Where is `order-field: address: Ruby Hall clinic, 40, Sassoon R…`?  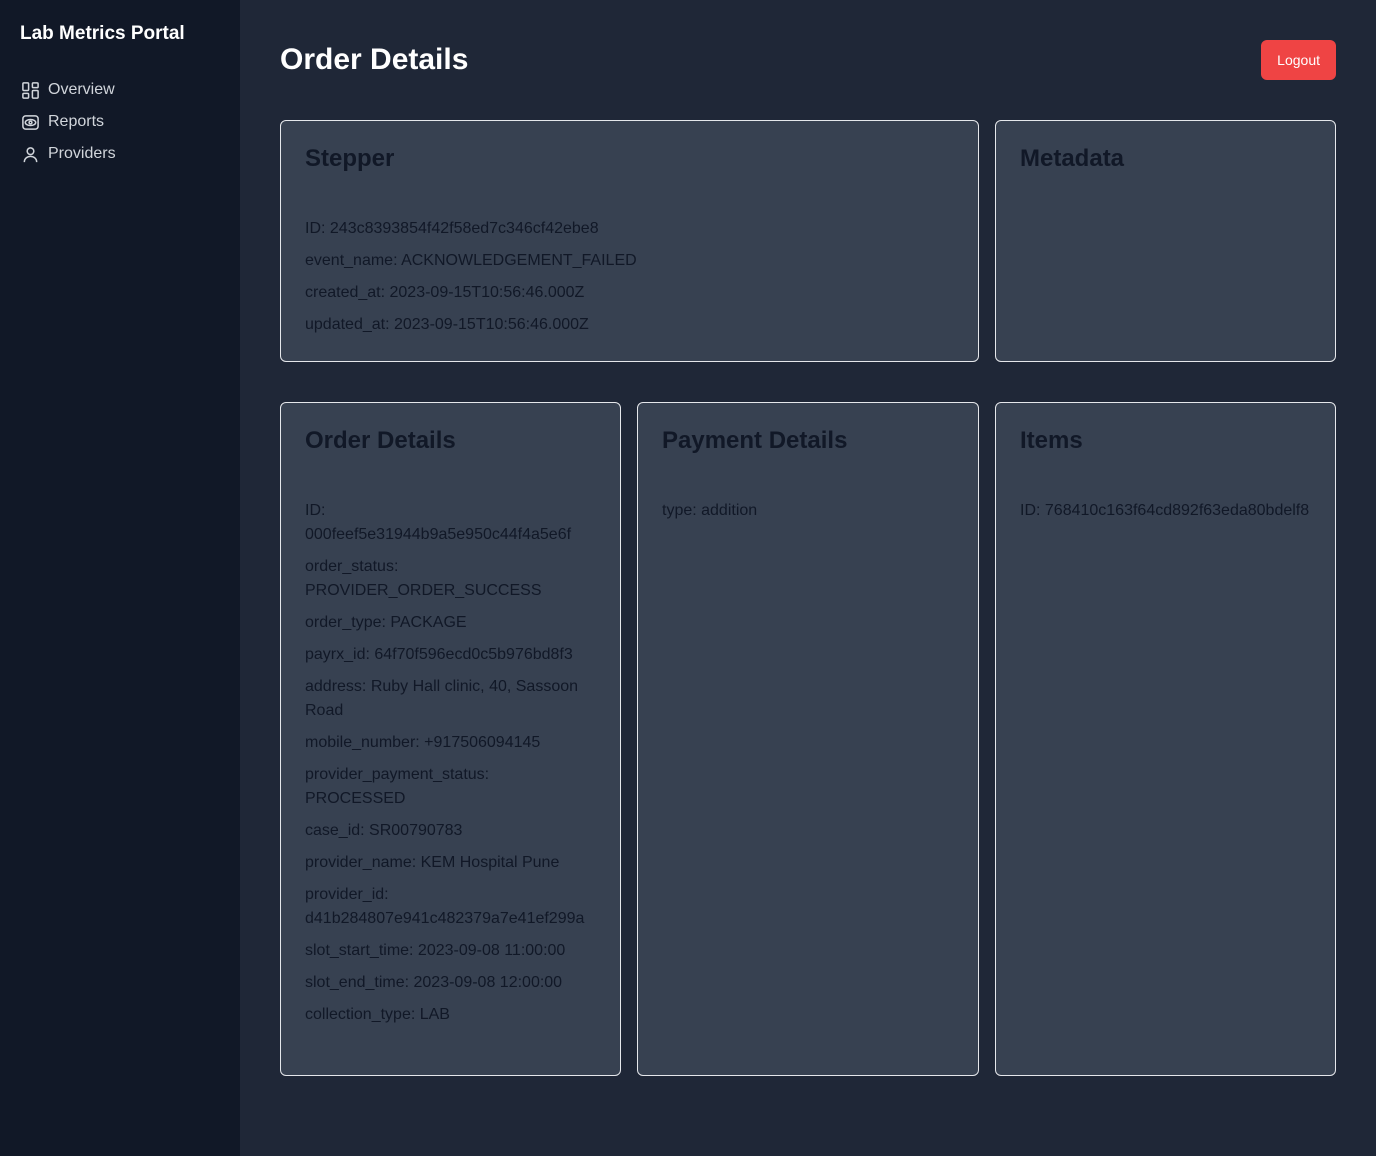 order-field: address: Ruby Hall clinic, 40, Sassoon R… is located at coordinates (442, 698).